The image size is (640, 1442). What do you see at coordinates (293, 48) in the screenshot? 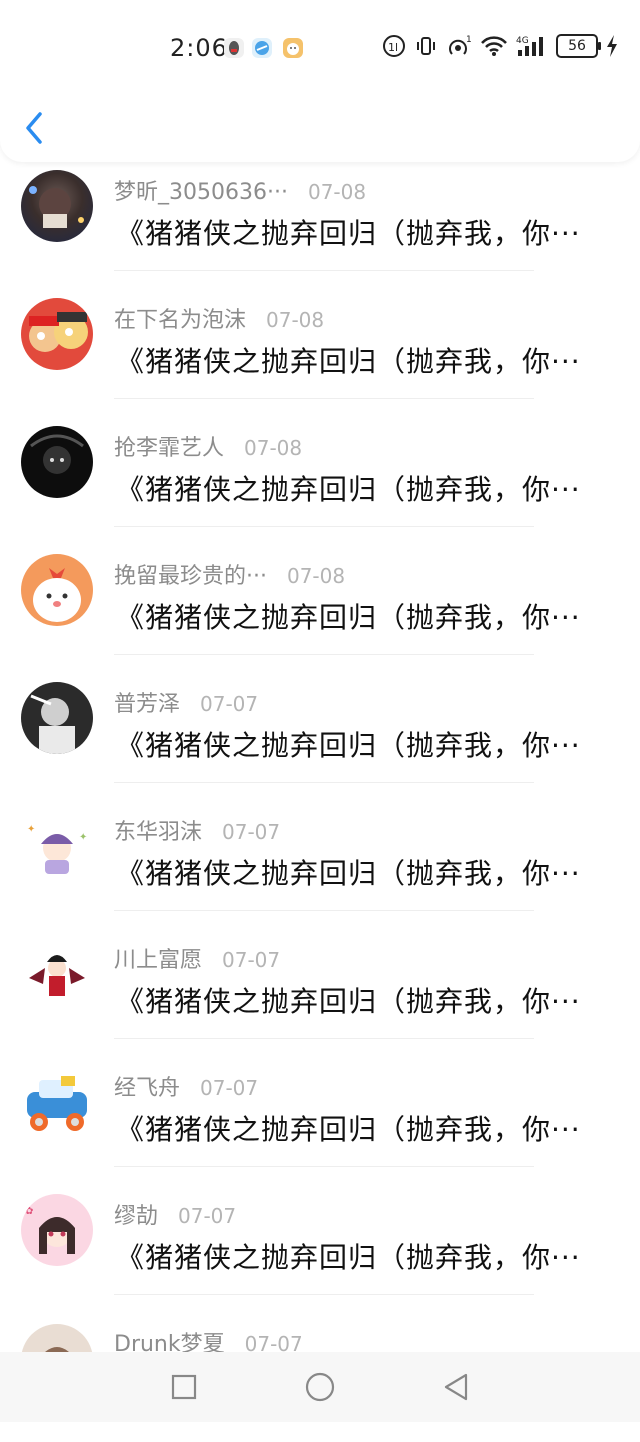
I see `chat-notification-icon` at bounding box center [293, 48].